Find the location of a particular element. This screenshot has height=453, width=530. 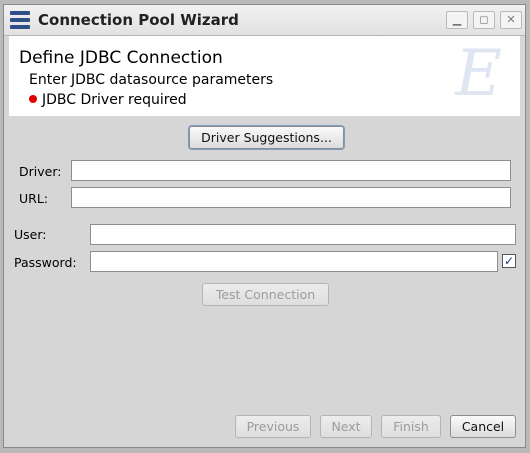

minimize-button: ▁ is located at coordinates (457, 20).